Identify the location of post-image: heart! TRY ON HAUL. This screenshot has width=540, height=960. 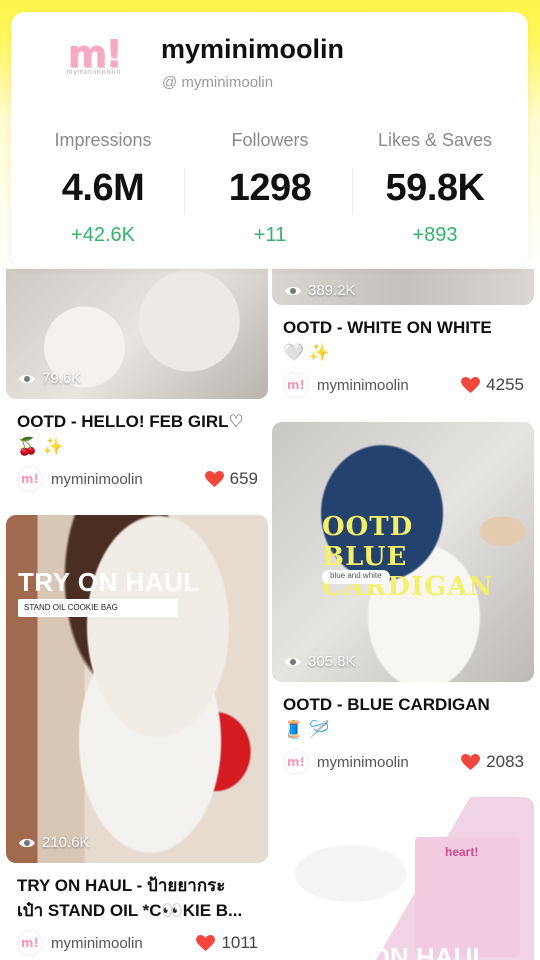
(403, 878).